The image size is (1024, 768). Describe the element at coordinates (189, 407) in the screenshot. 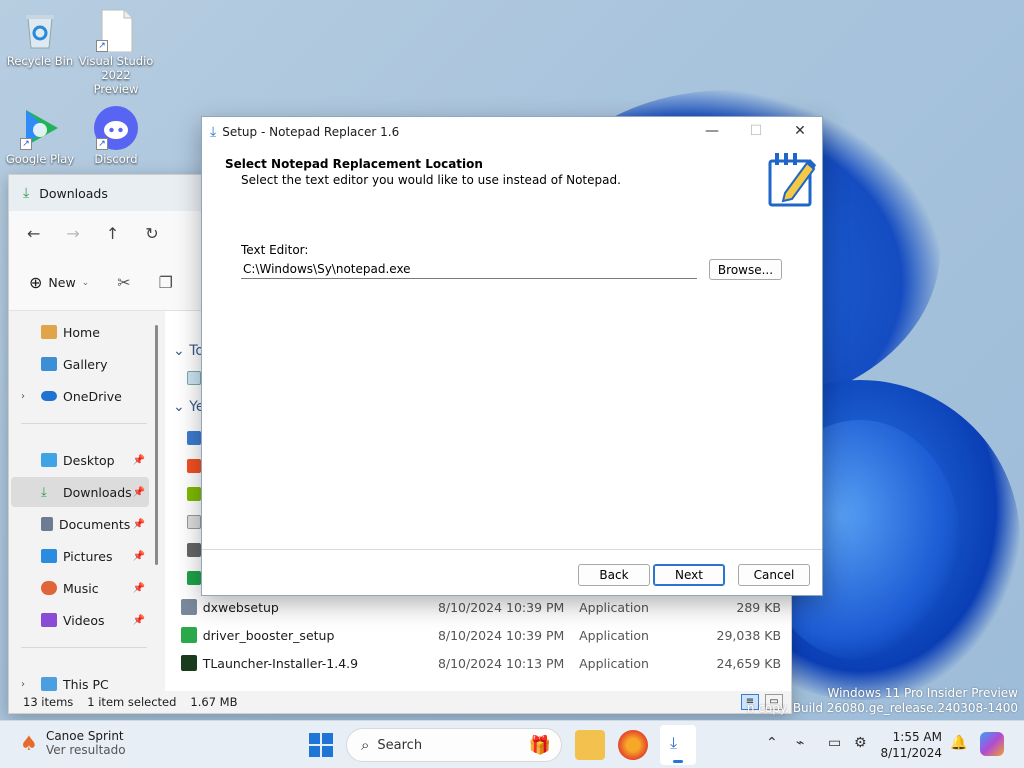

I see `group-header-yesterday: ⌄ Ye` at that location.